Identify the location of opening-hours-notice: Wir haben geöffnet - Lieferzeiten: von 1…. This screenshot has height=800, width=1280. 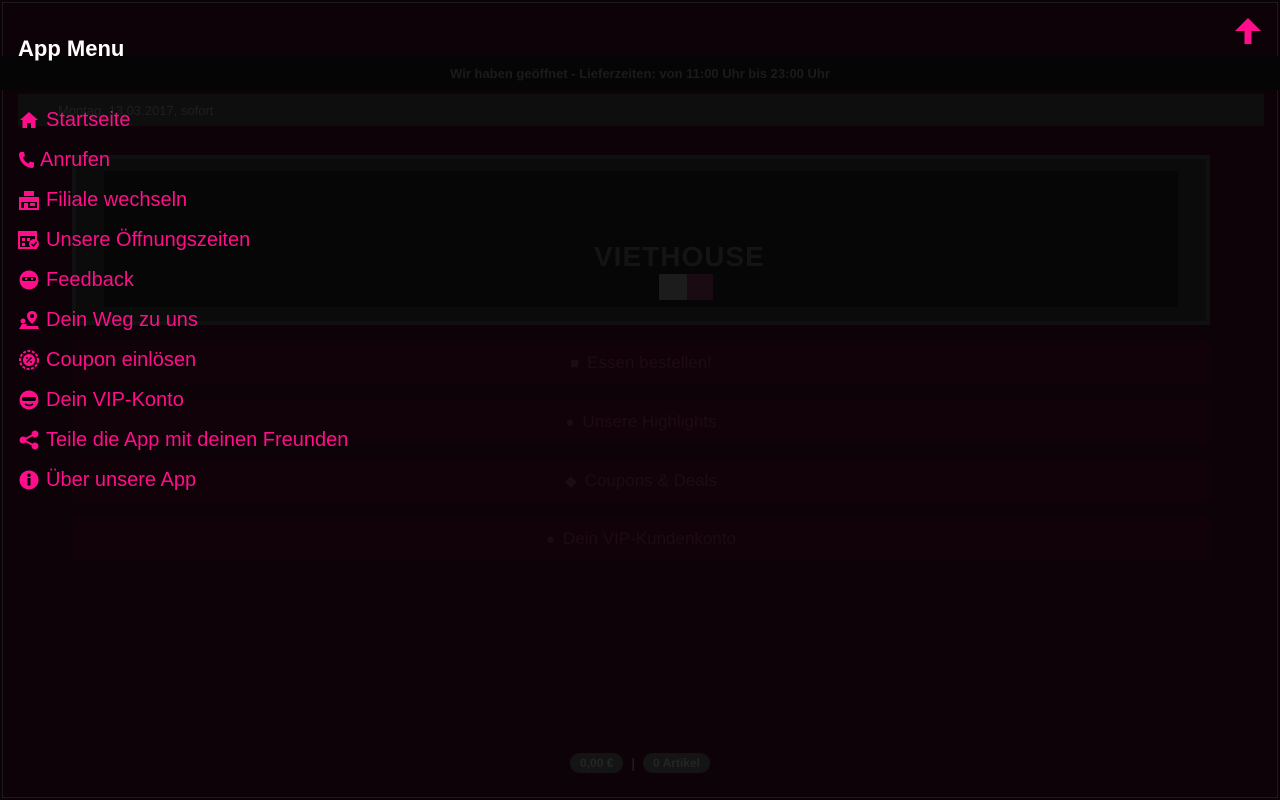
(640, 73).